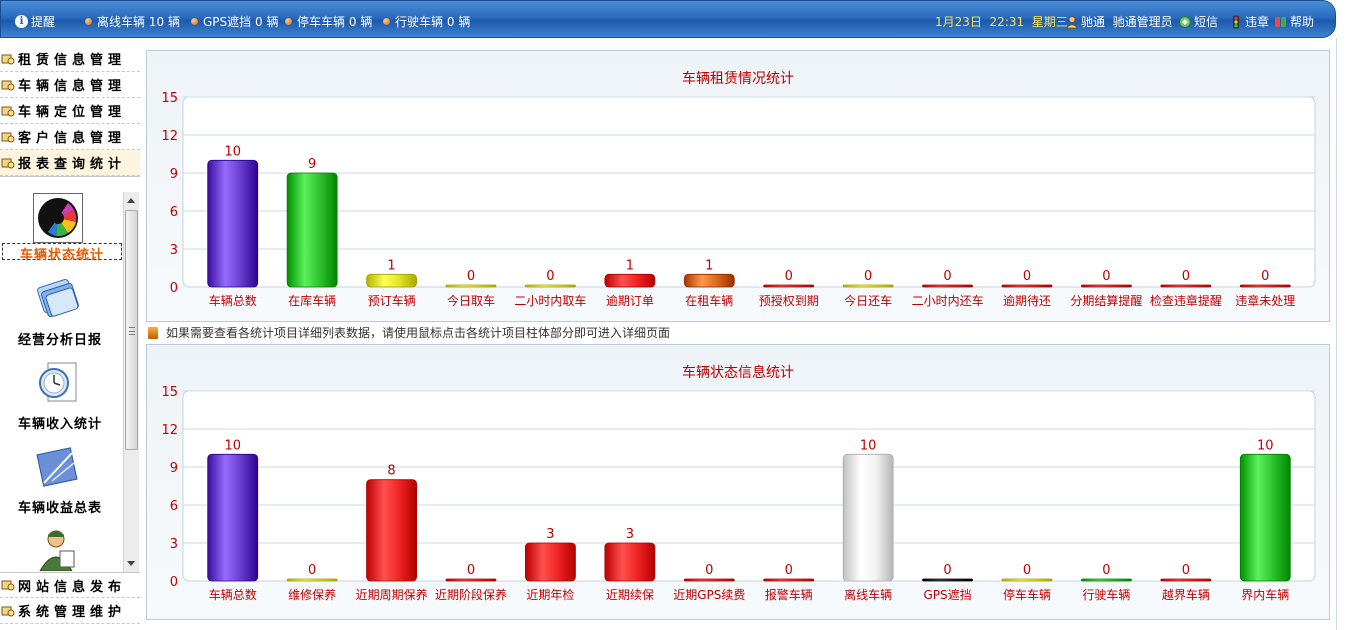 Image resolution: width=1348 pixels, height=630 pixels. Describe the element at coordinates (70, 163) in the screenshot. I see `menu-report-statistics: 报表查询统计` at that location.